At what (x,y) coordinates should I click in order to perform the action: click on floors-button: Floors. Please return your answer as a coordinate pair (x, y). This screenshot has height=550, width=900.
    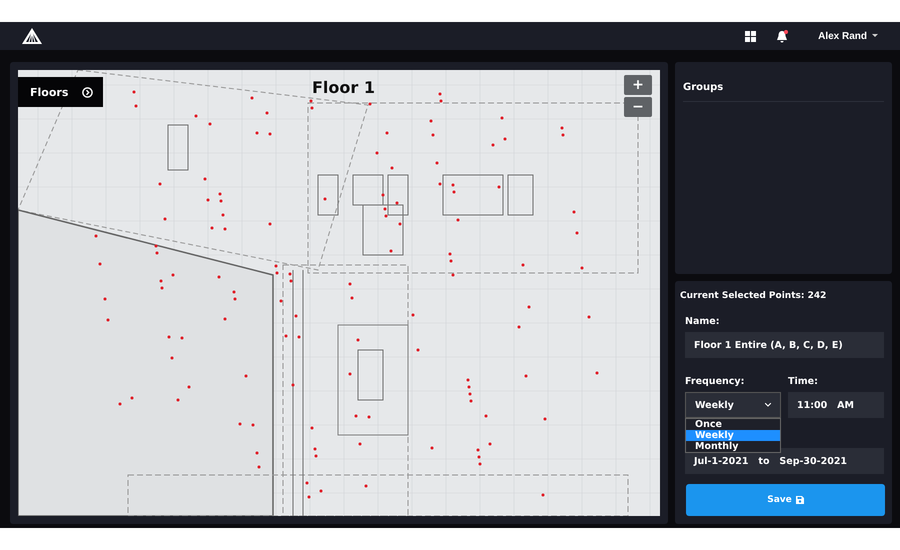
    Looking at the image, I should click on (61, 92).